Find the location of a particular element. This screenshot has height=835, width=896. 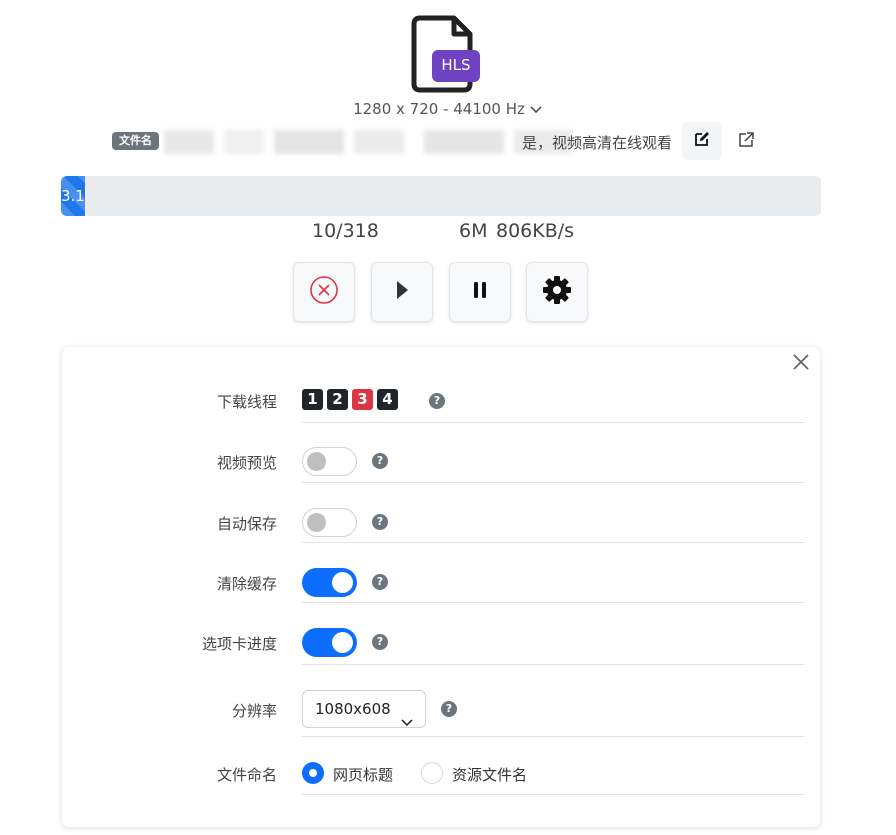

settings-button is located at coordinates (557, 292).